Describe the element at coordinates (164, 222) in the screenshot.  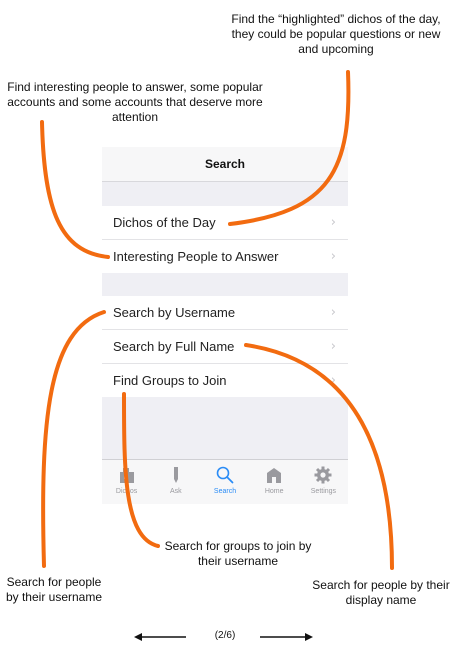
I see `row-label: Dichos of the Day` at that location.